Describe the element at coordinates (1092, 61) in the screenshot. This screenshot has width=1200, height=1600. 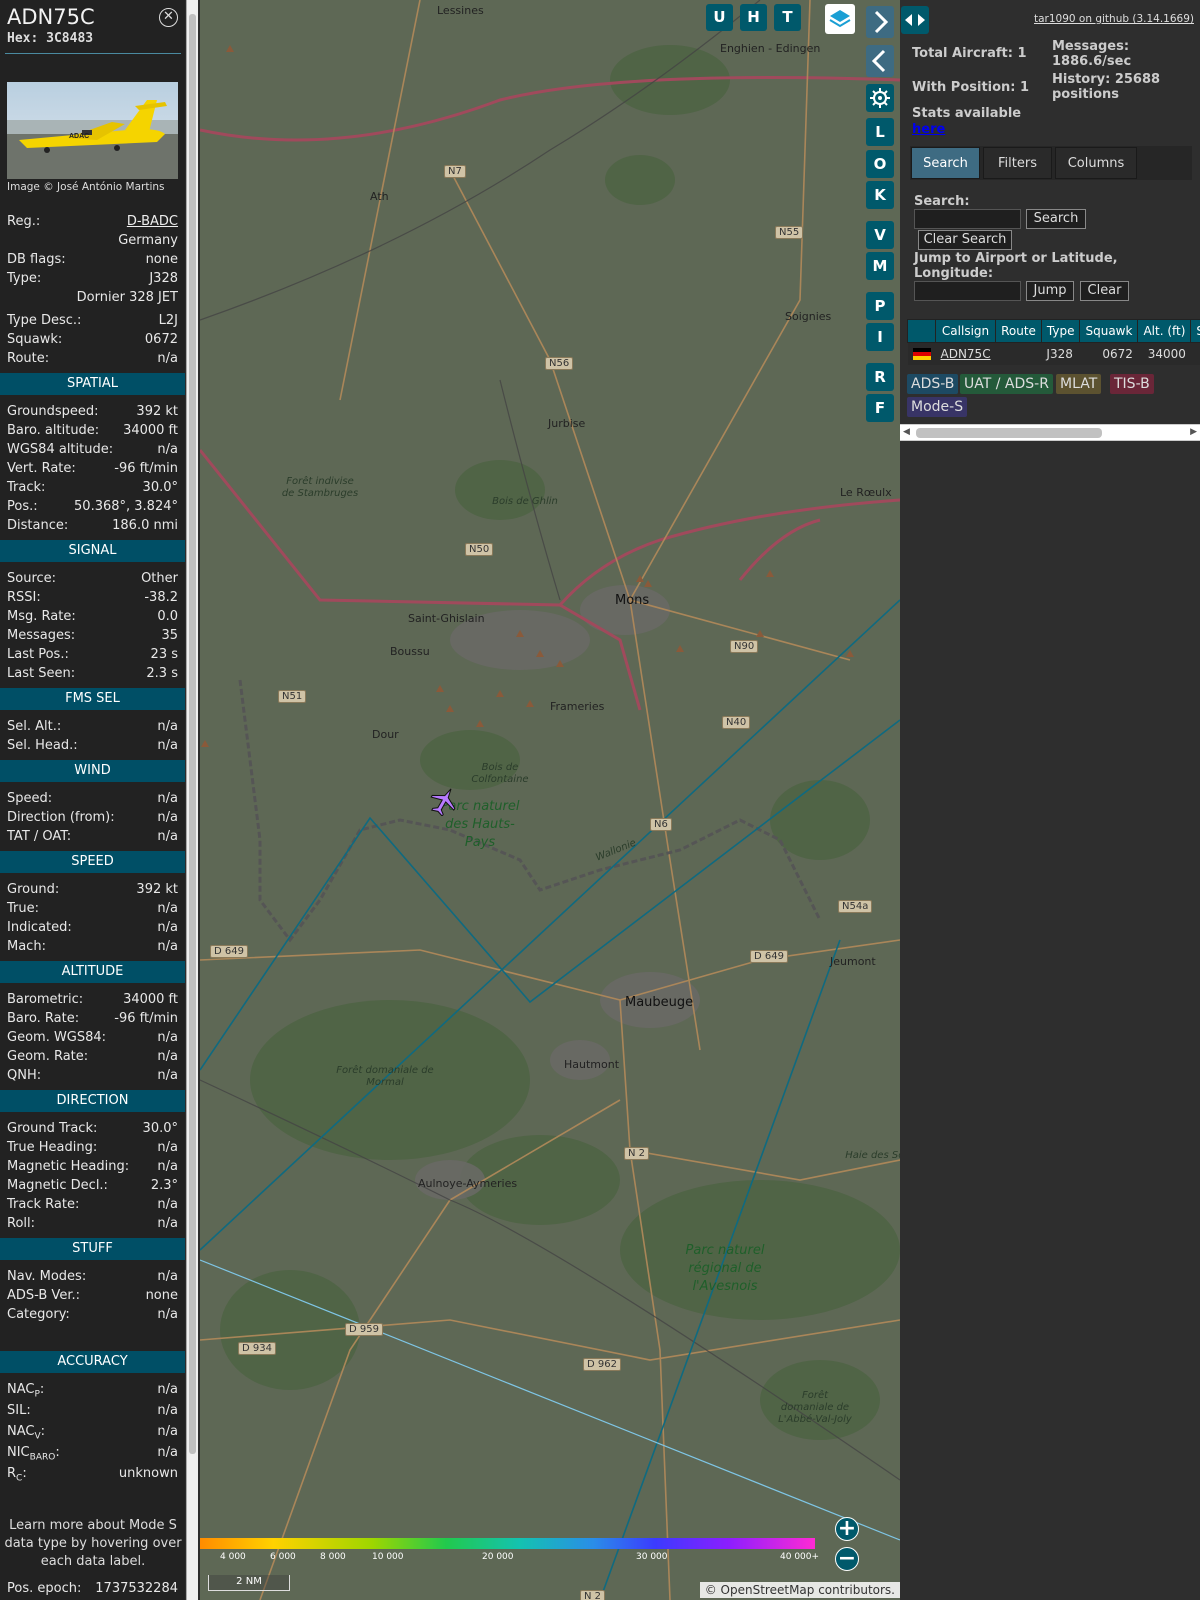
I see `messages-value: 1886.6/sec` at that location.